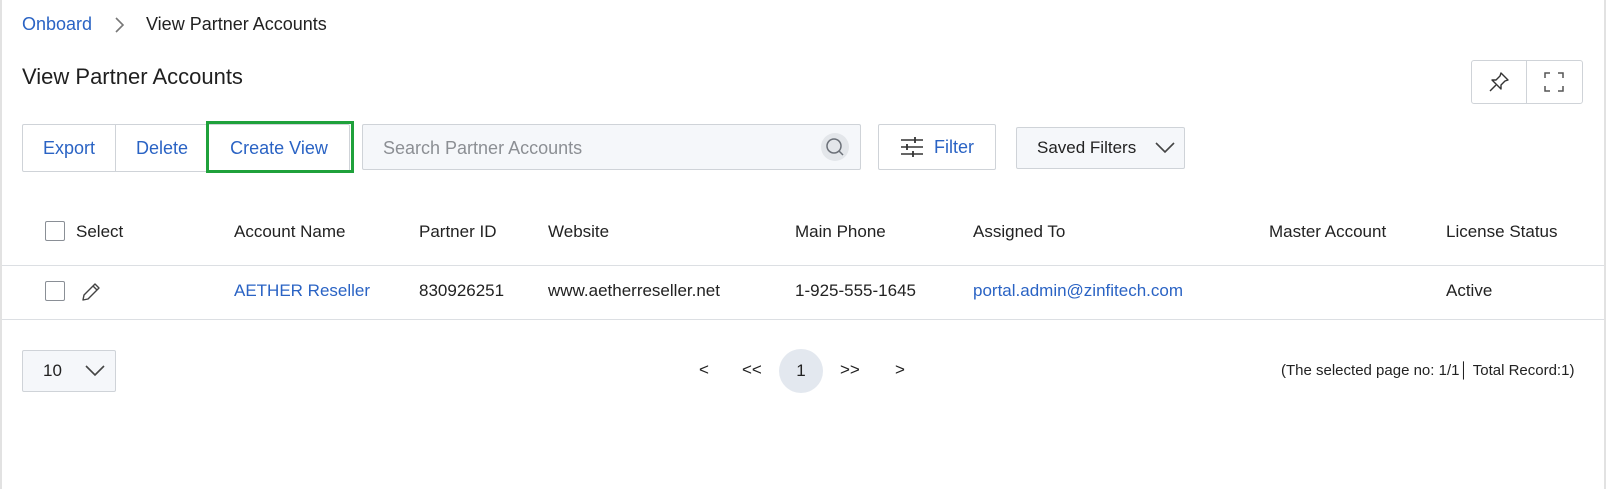 Image resolution: width=1606 pixels, height=489 pixels. What do you see at coordinates (69, 371) in the screenshot?
I see `page-size-select: 10` at bounding box center [69, 371].